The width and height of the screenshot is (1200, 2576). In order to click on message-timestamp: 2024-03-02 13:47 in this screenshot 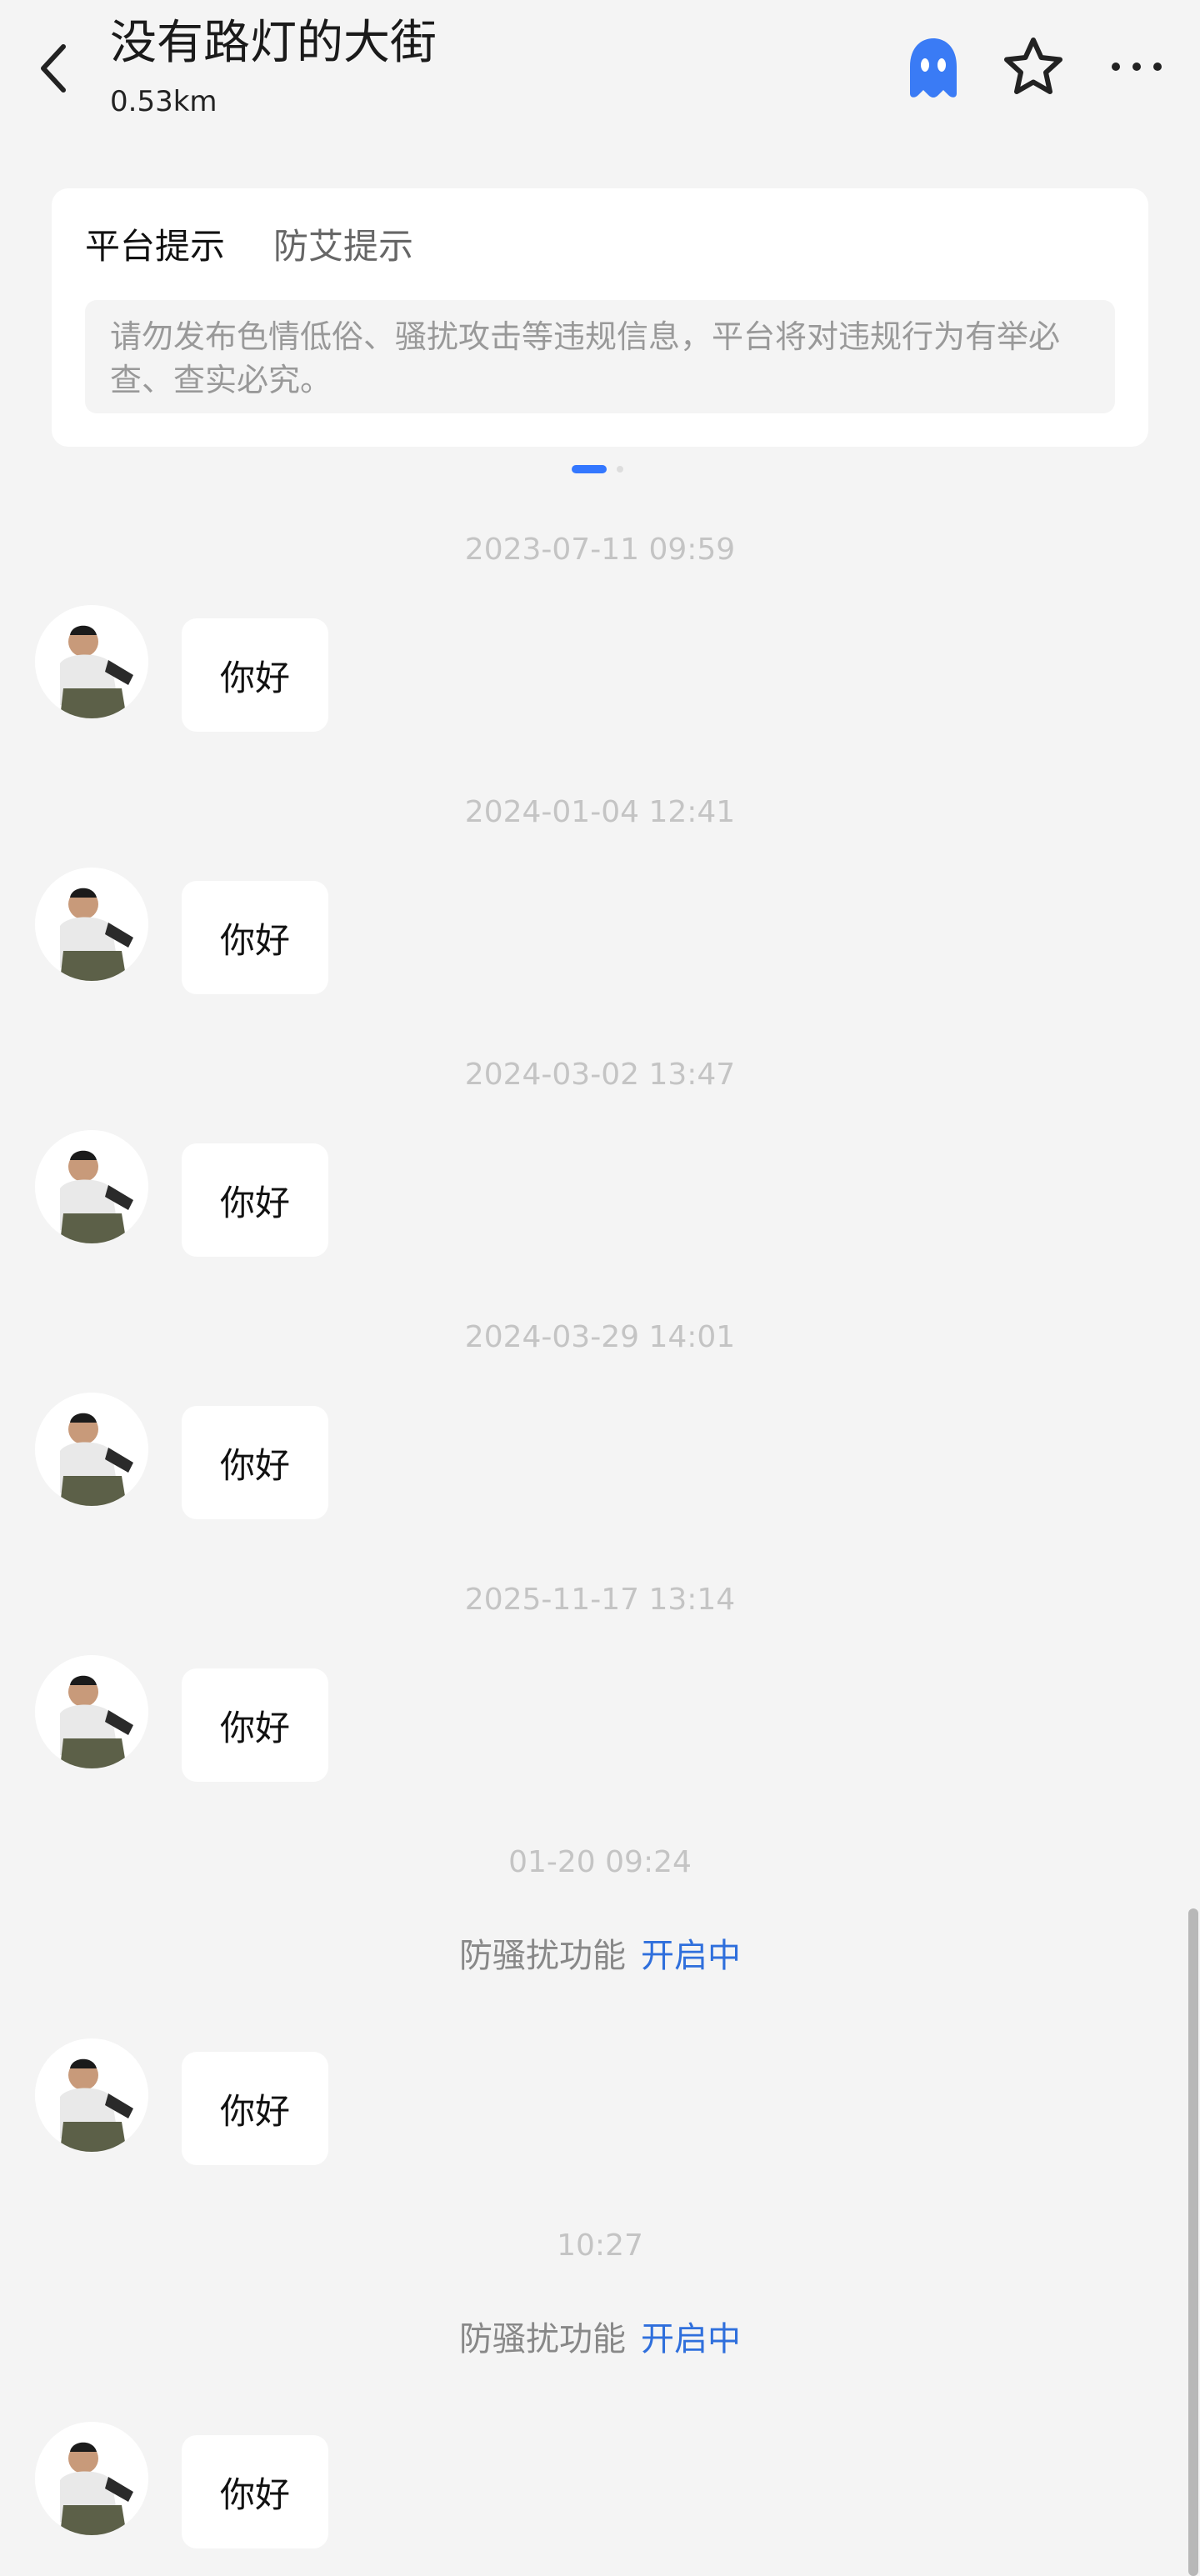, I will do `click(600, 1075)`.